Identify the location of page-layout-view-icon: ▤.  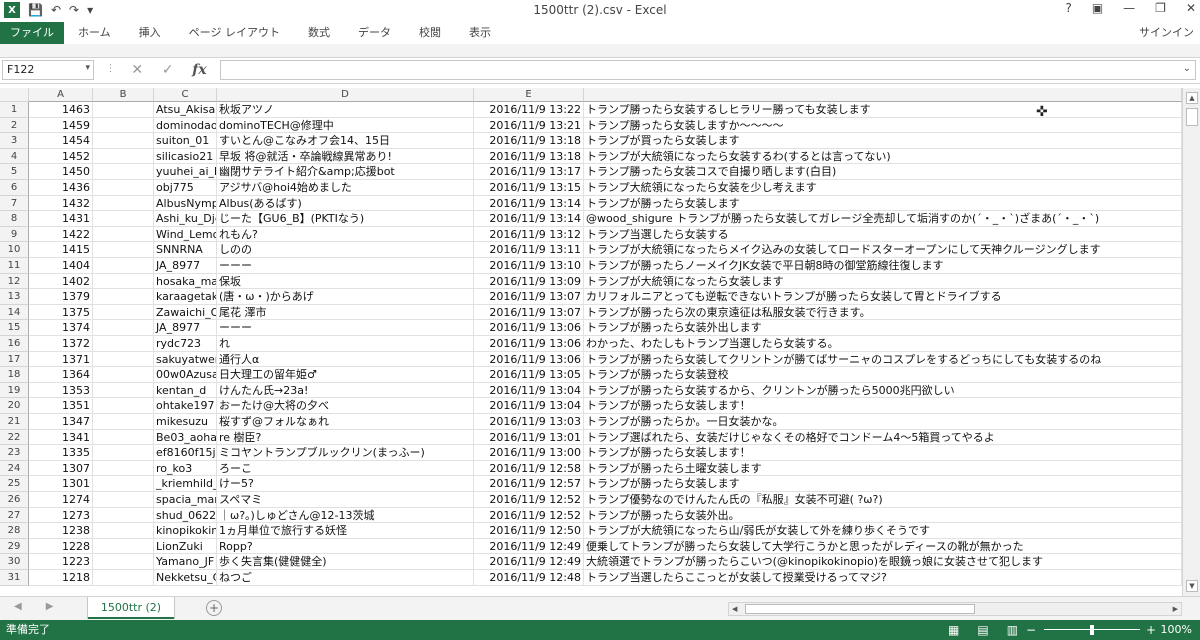
(982, 630).